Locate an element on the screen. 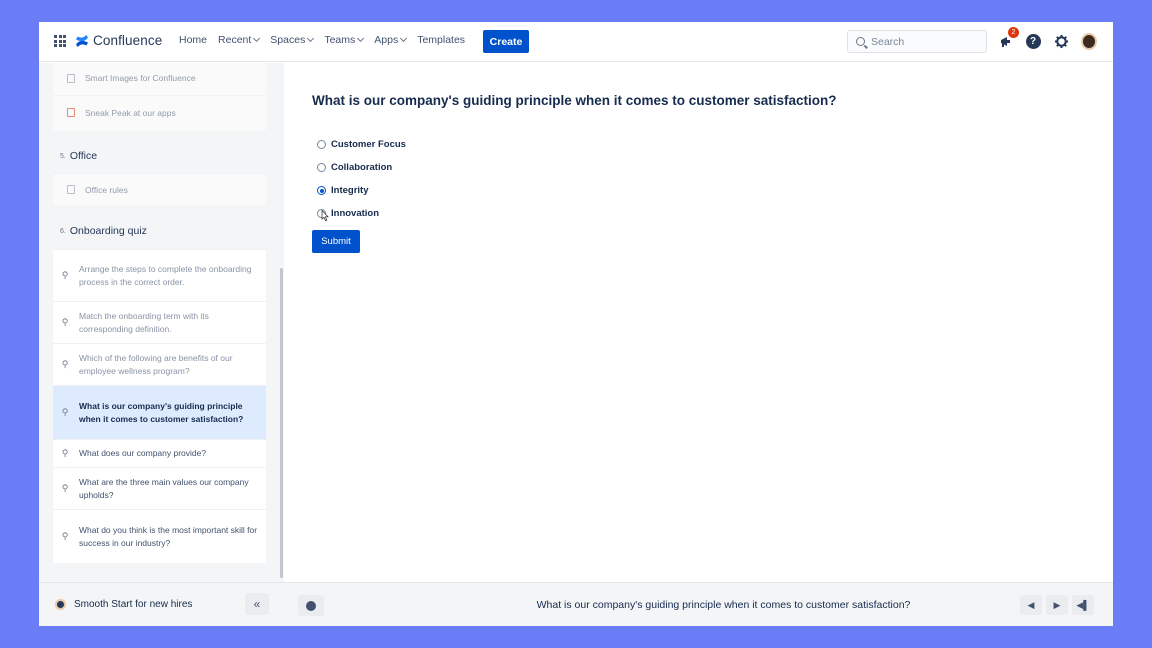 The width and height of the screenshot is (1152, 648). answer-option-label: Collaboration is located at coordinates (362, 167).